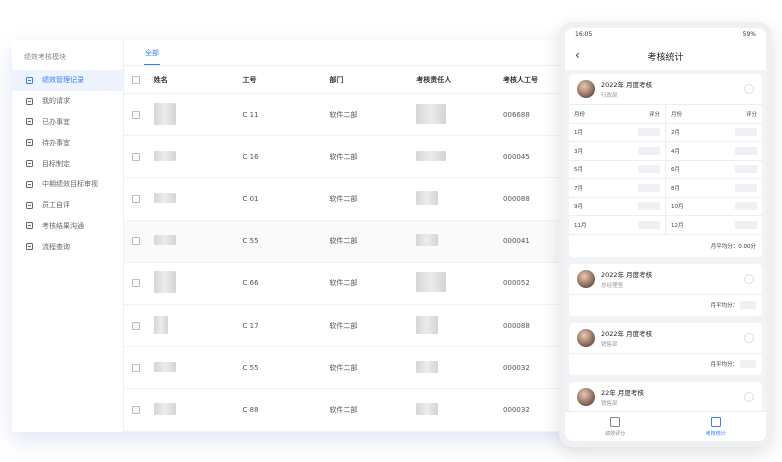  I want to click on month-label: 11月, so click(580, 225).